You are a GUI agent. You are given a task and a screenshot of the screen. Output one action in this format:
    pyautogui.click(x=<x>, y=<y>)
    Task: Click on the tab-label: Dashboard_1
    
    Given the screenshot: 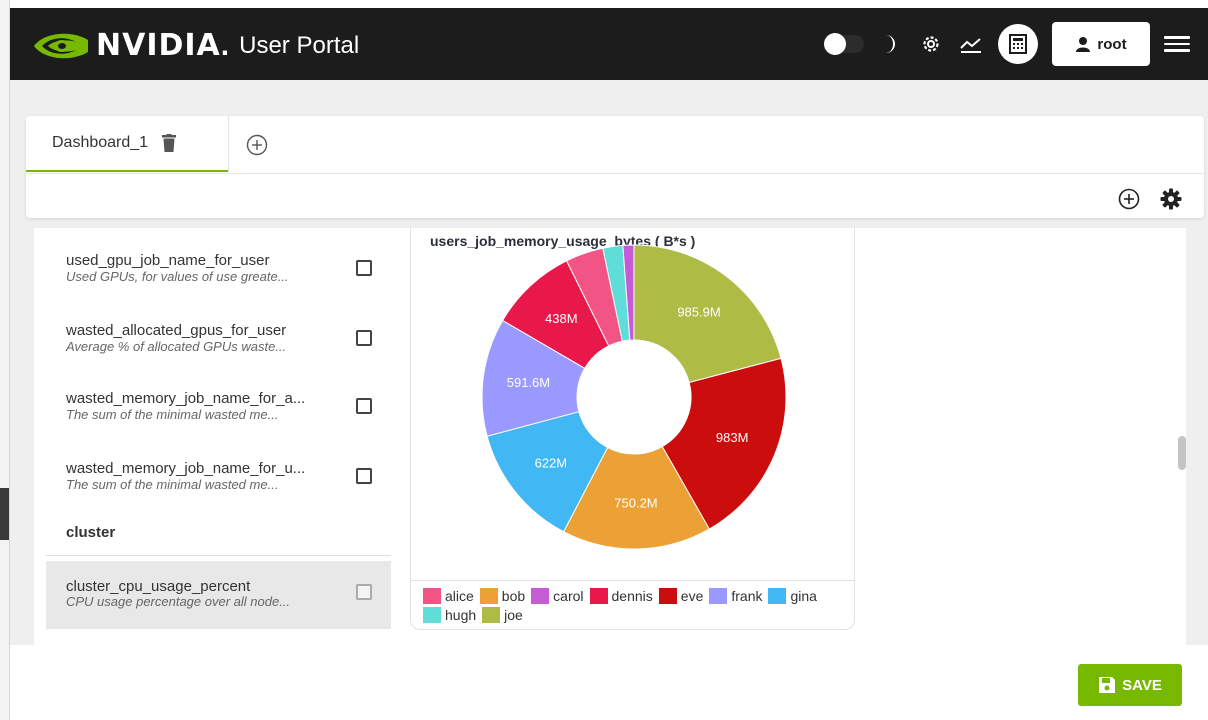 What is the action you would take?
    pyautogui.click(x=100, y=142)
    